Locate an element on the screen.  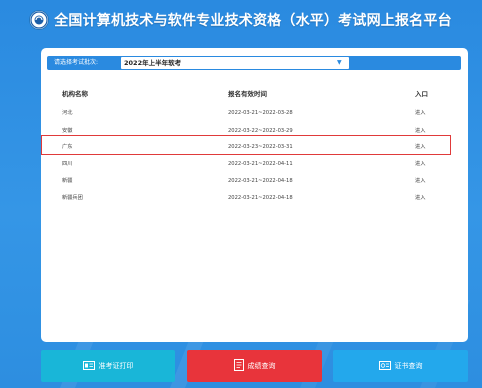
institution-name: 新疆兵团 is located at coordinates (72, 198).